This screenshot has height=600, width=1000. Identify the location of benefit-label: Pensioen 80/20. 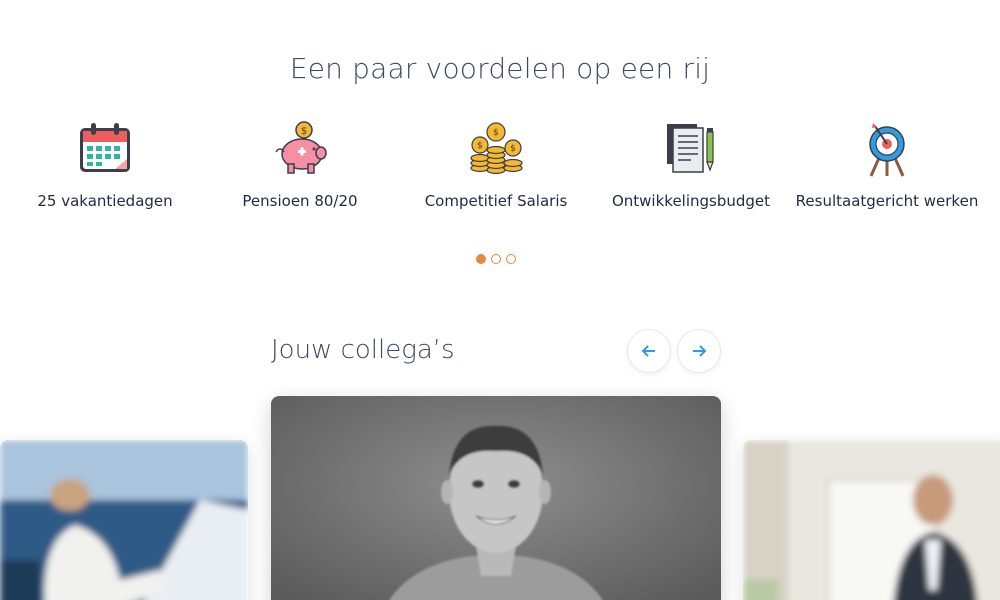
(300, 201).